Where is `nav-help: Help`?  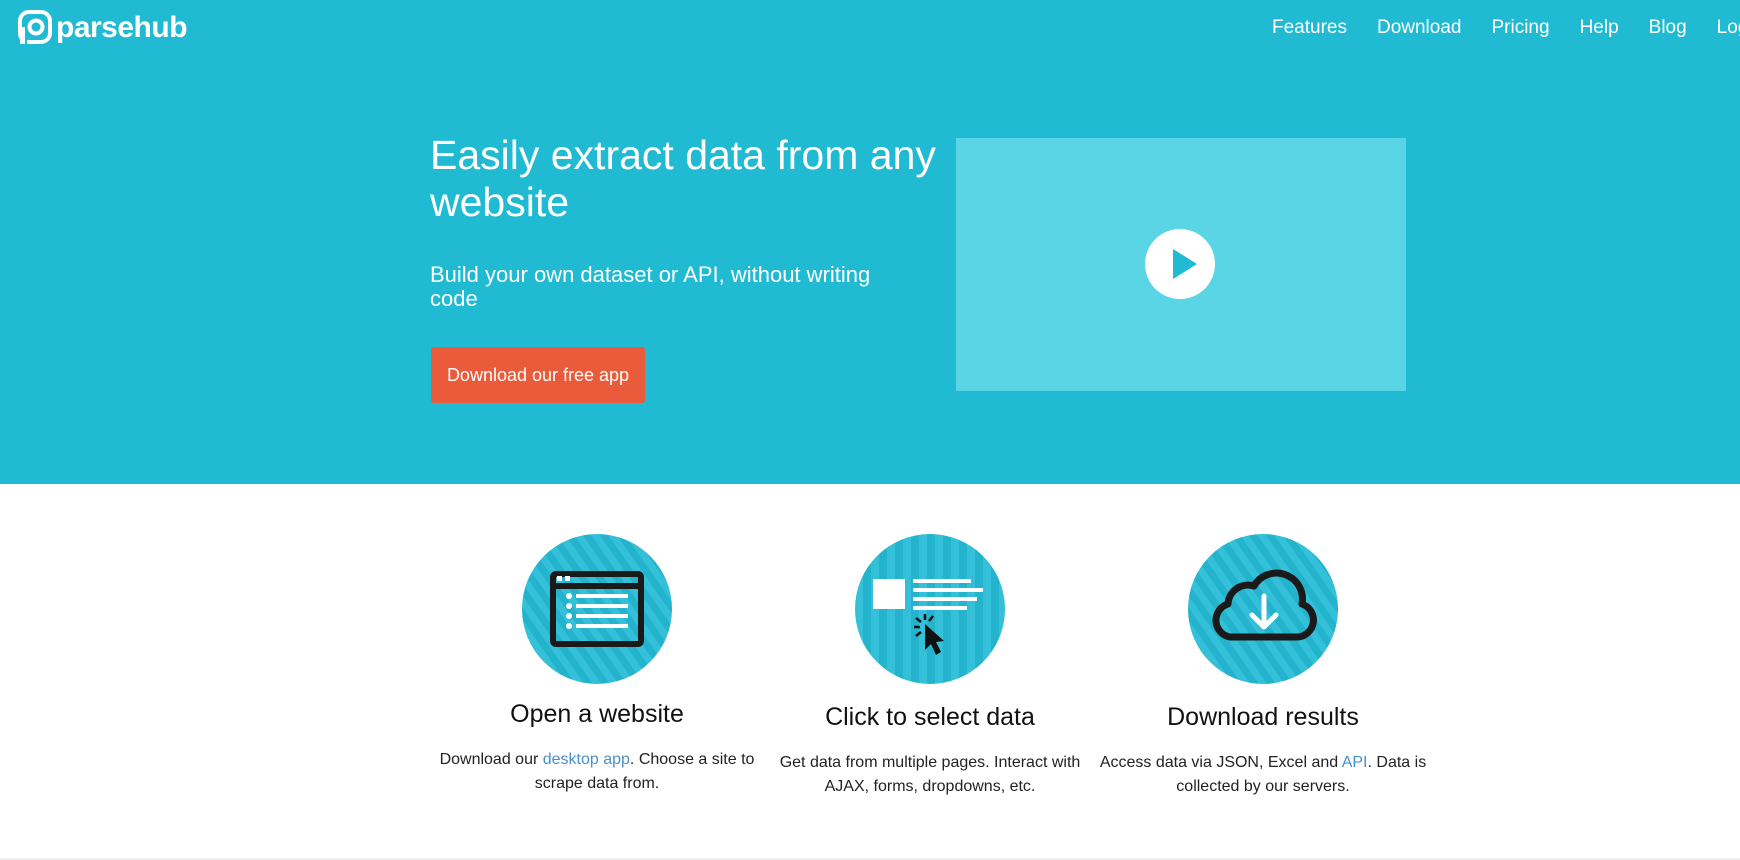
nav-help: Help is located at coordinates (1599, 28).